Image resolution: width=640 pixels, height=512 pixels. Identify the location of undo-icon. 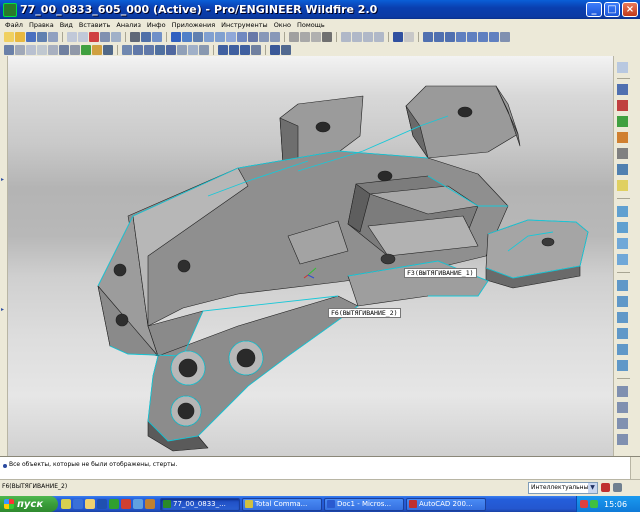
(72, 36).